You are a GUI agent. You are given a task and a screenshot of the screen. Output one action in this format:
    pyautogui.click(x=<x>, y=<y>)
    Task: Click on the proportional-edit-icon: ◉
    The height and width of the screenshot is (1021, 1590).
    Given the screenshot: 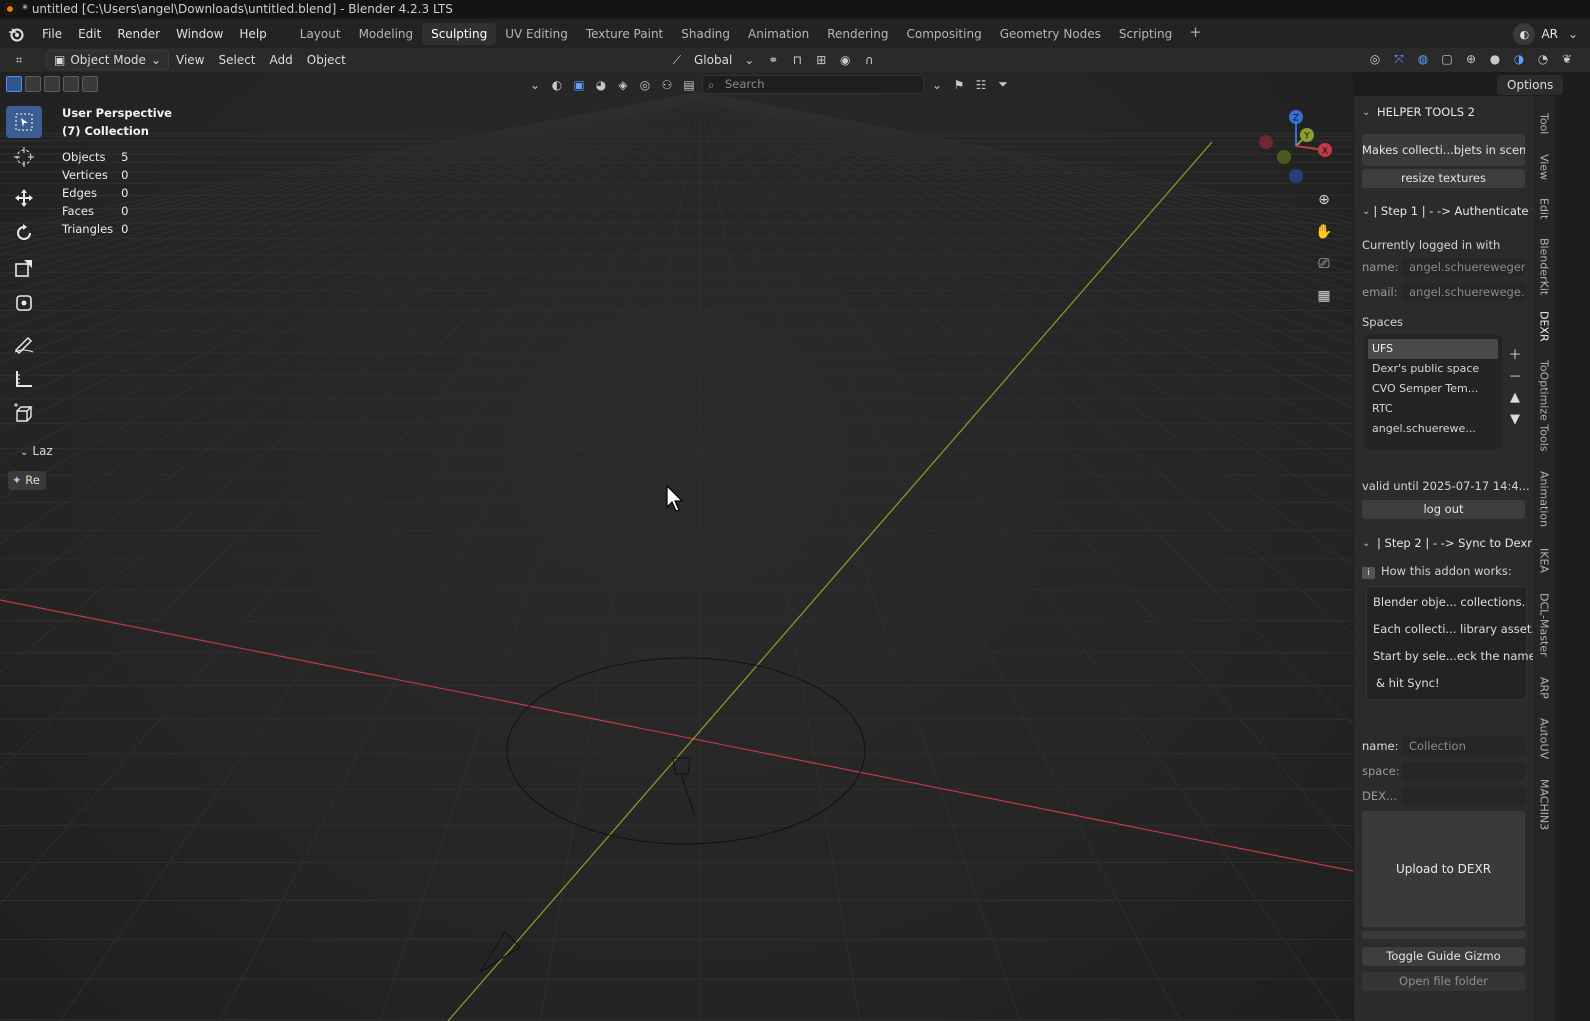 What is the action you would take?
    pyautogui.click(x=845, y=60)
    